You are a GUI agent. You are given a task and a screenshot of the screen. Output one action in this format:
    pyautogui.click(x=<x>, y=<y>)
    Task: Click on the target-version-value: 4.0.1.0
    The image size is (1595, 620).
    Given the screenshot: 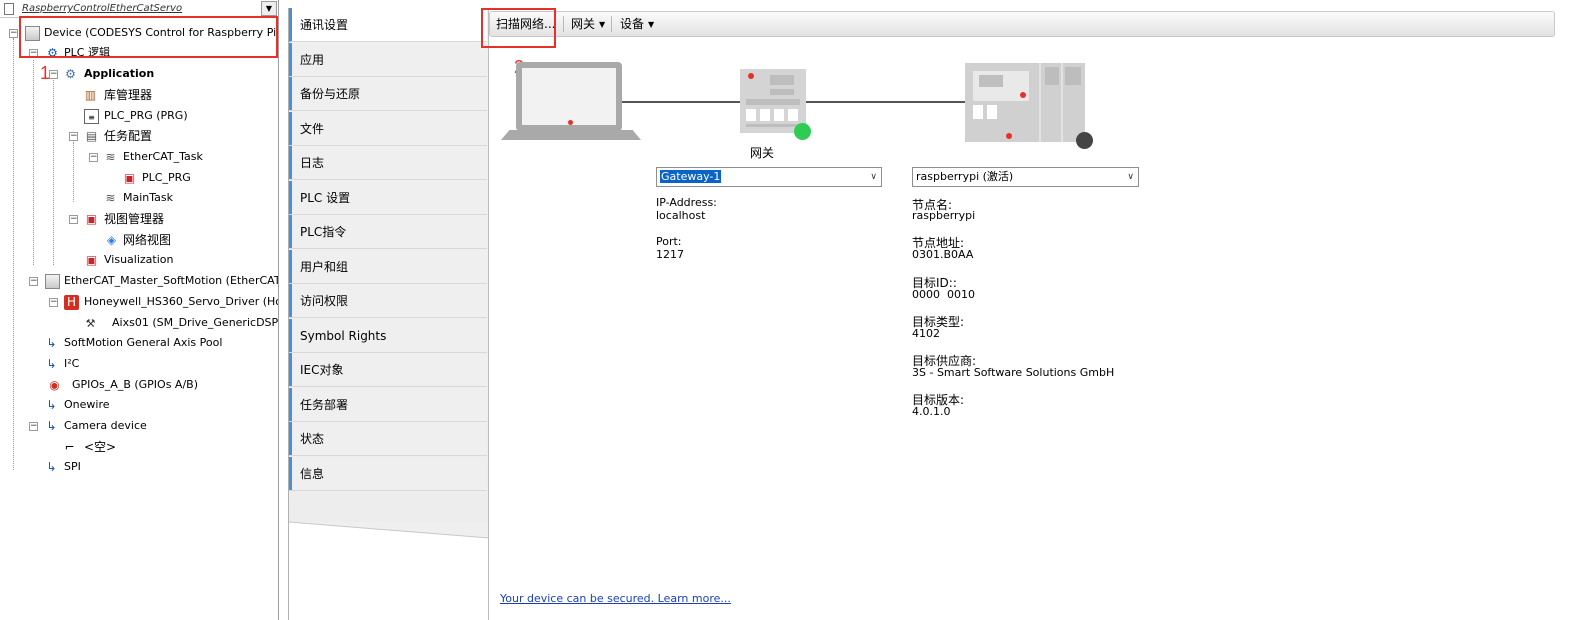 What is the action you would take?
    pyautogui.click(x=931, y=411)
    